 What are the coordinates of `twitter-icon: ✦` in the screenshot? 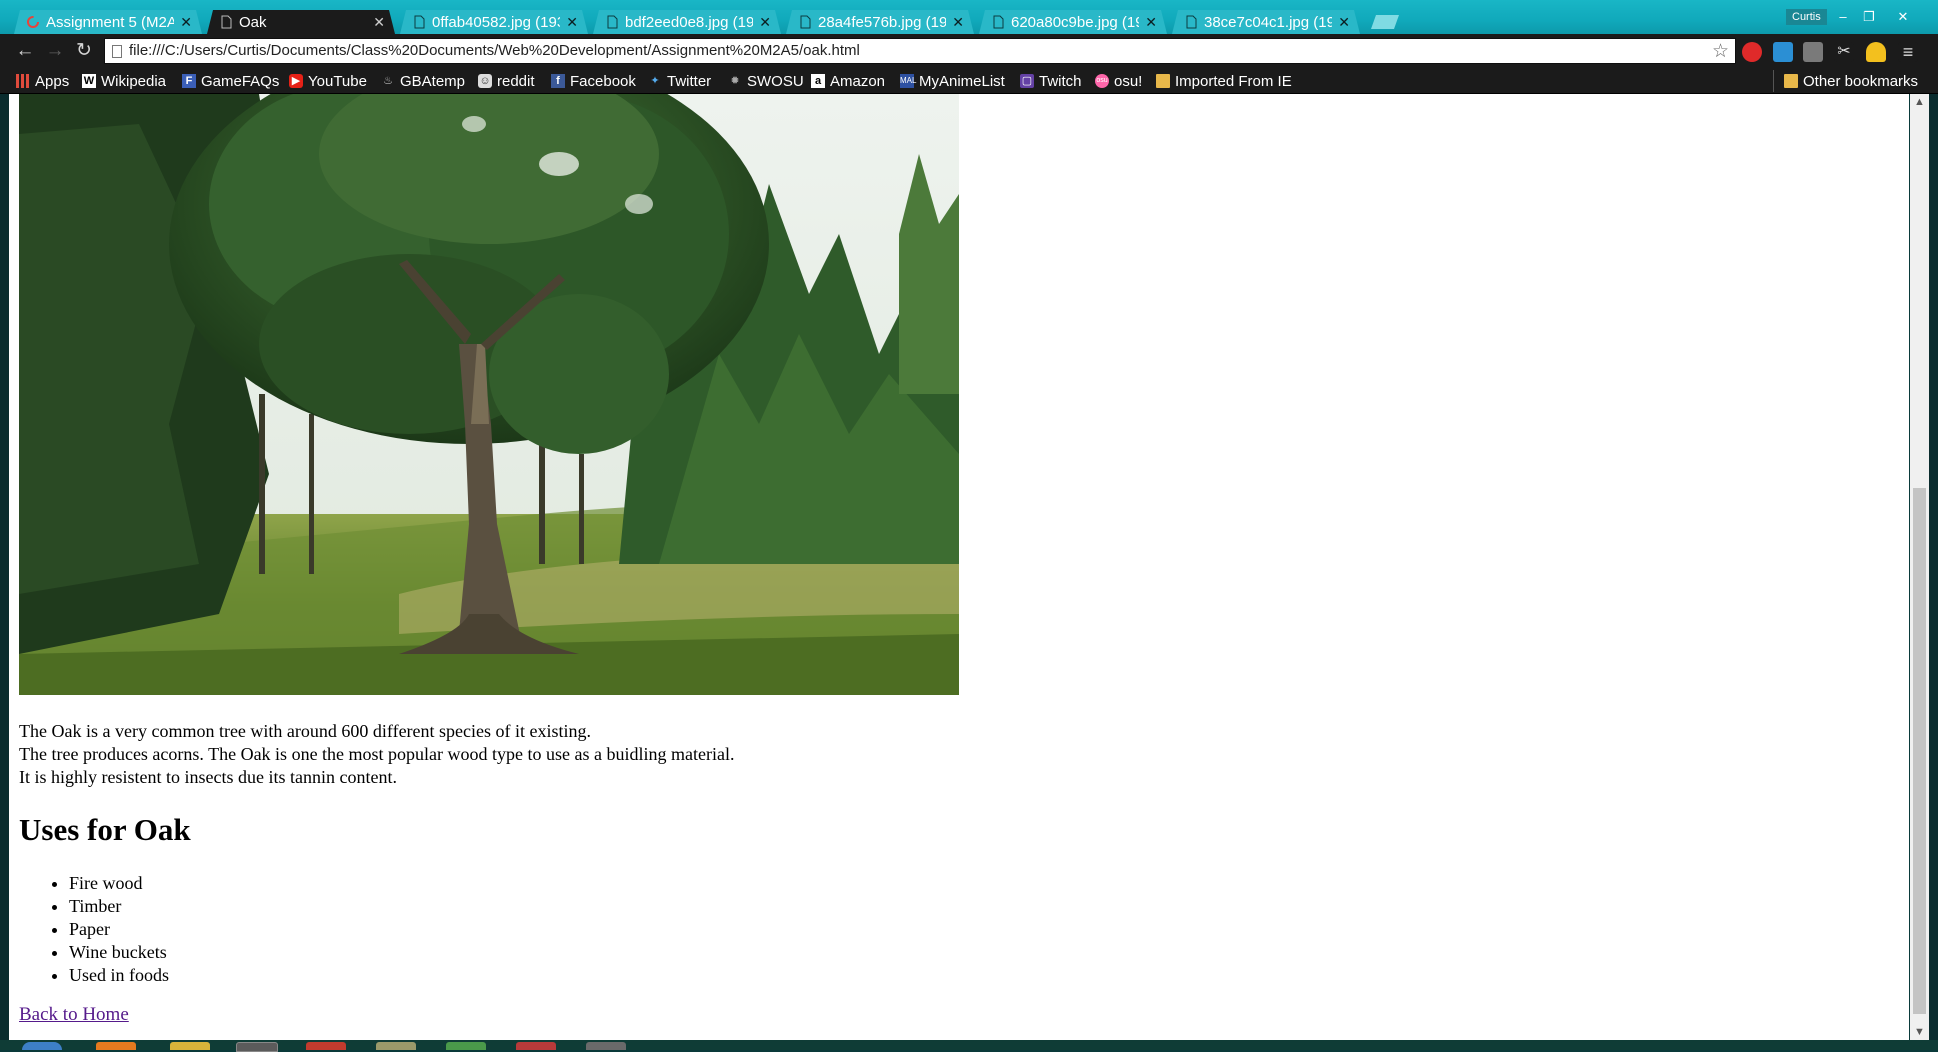 It's located at (655, 81).